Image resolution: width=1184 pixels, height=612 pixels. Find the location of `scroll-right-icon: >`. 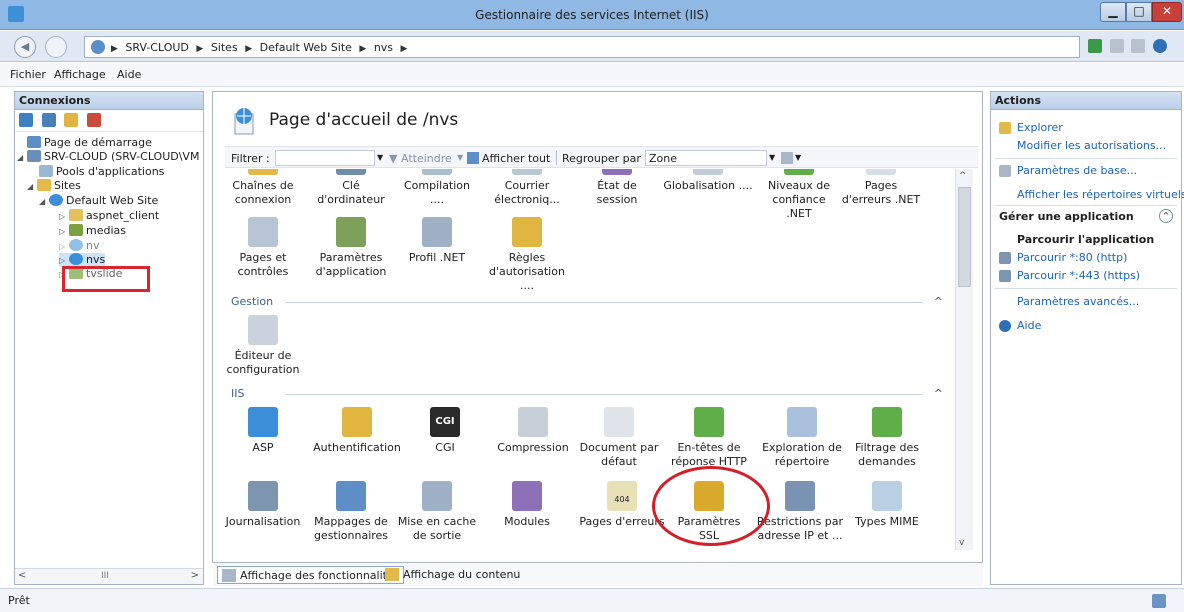

scroll-right-icon: > is located at coordinates (195, 575).